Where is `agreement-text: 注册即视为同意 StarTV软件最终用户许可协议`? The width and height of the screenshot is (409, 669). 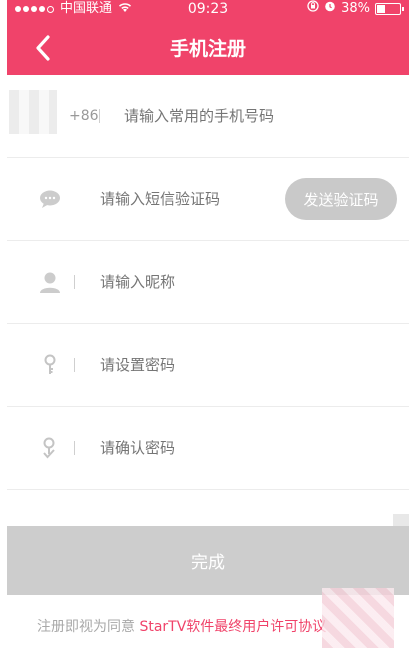
agreement-text: 注册即视为同意 StarTV软件最终用户许可协议 is located at coordinates (181, 626).